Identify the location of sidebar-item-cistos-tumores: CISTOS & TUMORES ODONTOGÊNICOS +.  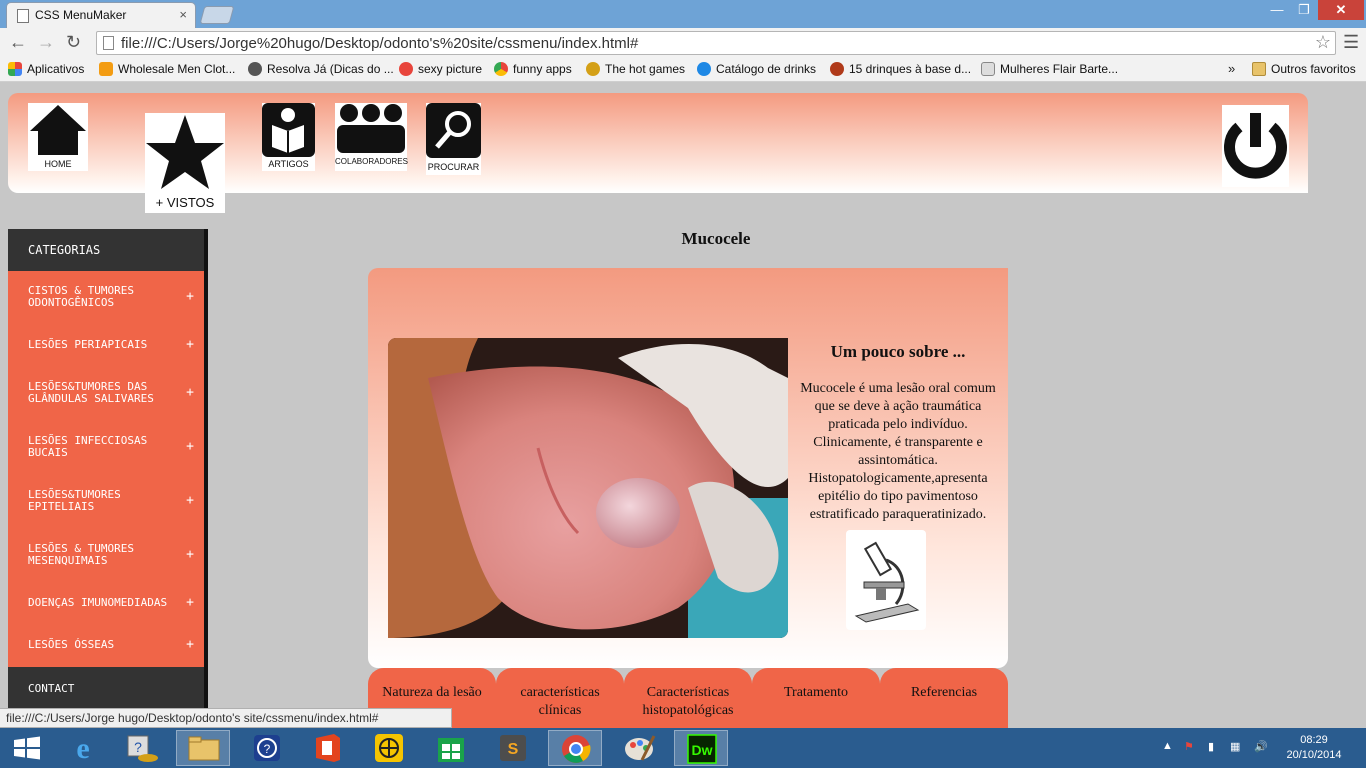
(106, 297).